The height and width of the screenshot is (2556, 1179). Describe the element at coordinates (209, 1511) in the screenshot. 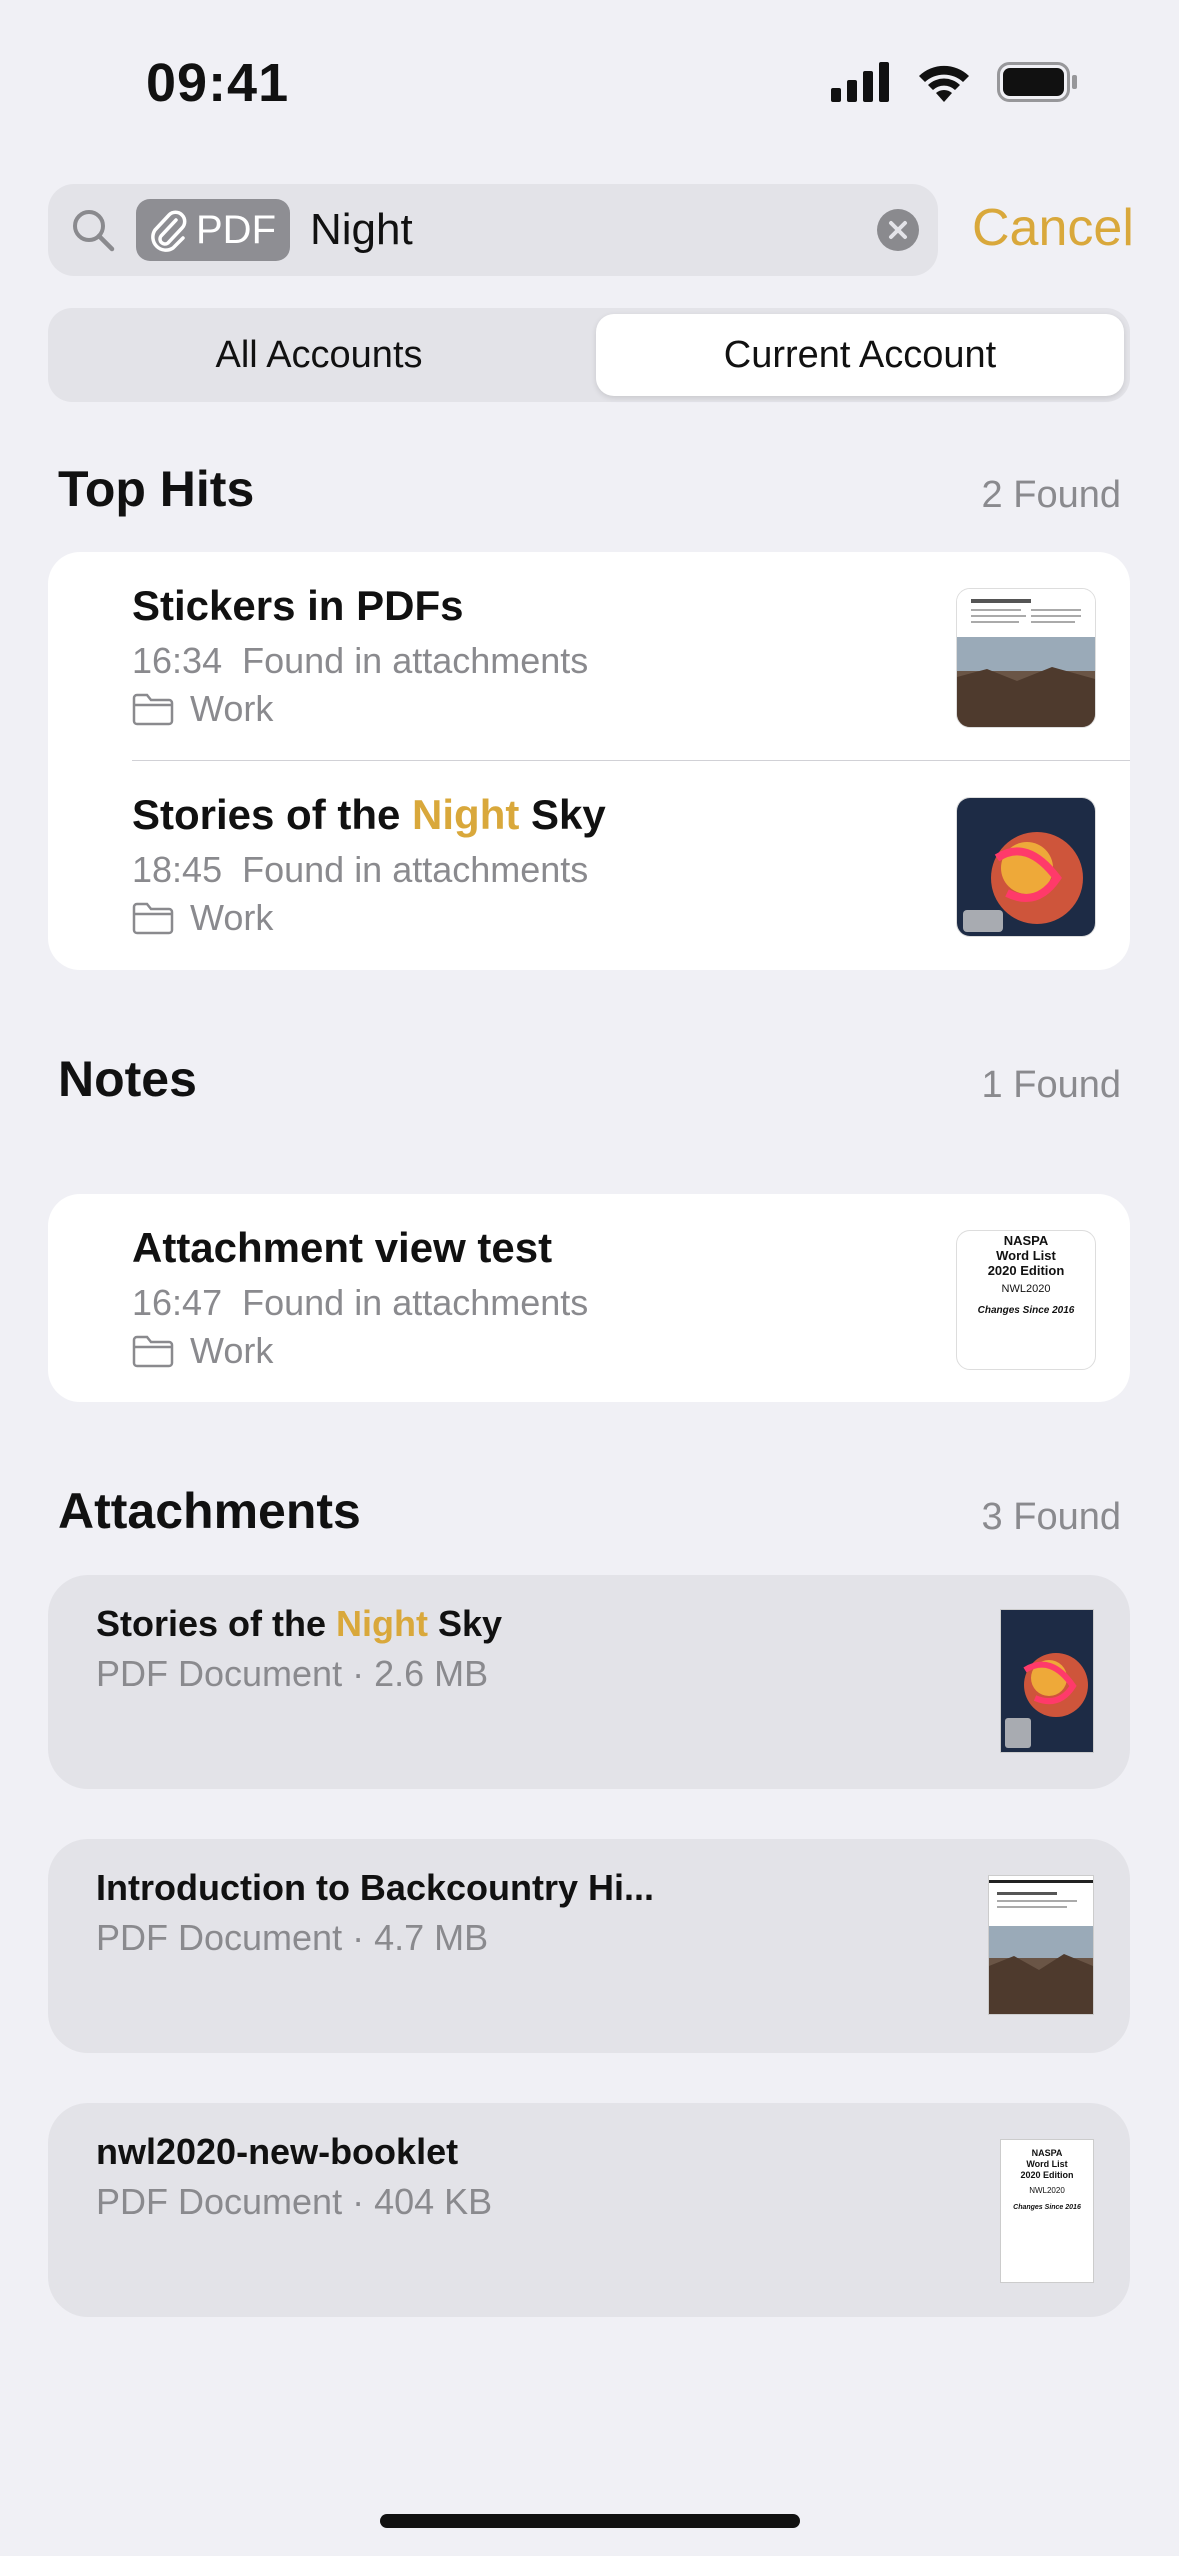

I see `attachments-title: Attachments` at that location.